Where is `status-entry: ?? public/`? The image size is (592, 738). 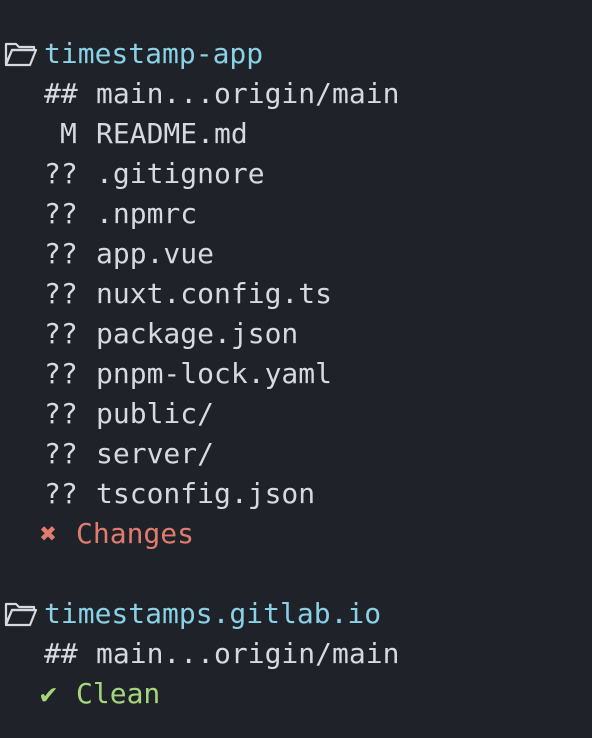 status-entry: ?? public/ is located at coordinates (129, 414).